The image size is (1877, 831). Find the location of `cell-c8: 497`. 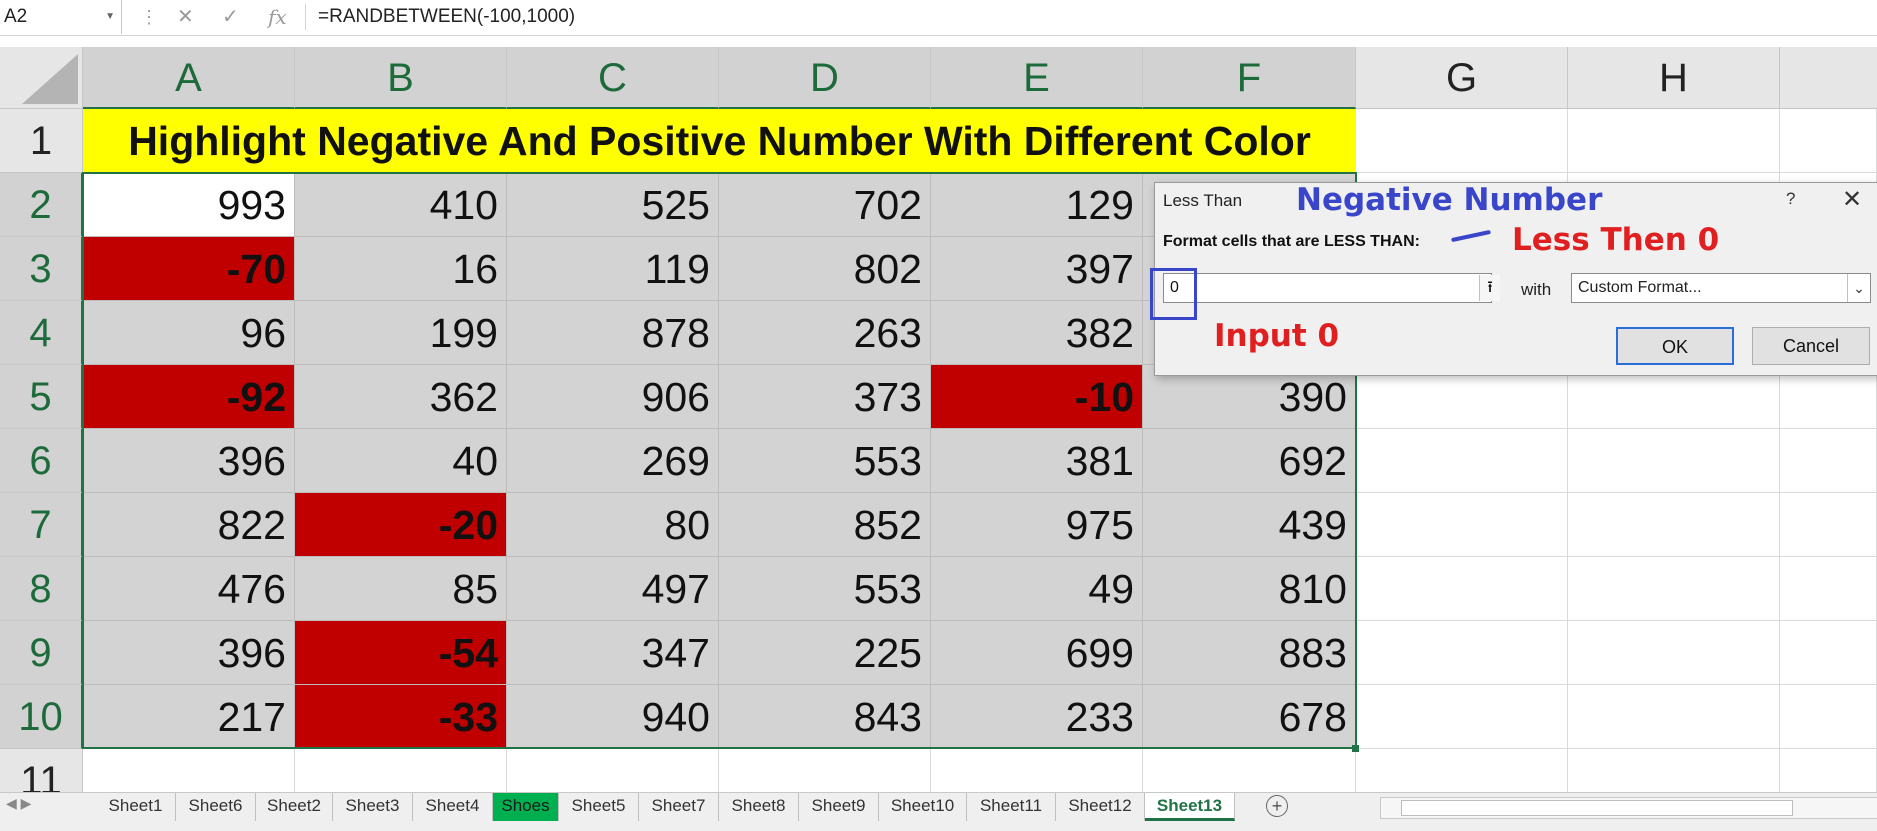

cell-c8: 497 is located at coordinates (613, 589).